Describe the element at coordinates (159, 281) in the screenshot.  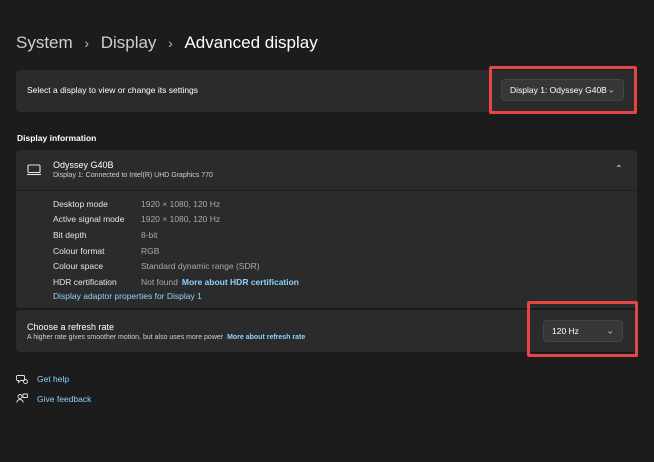
I see `hdr-status: Not found` at that location.